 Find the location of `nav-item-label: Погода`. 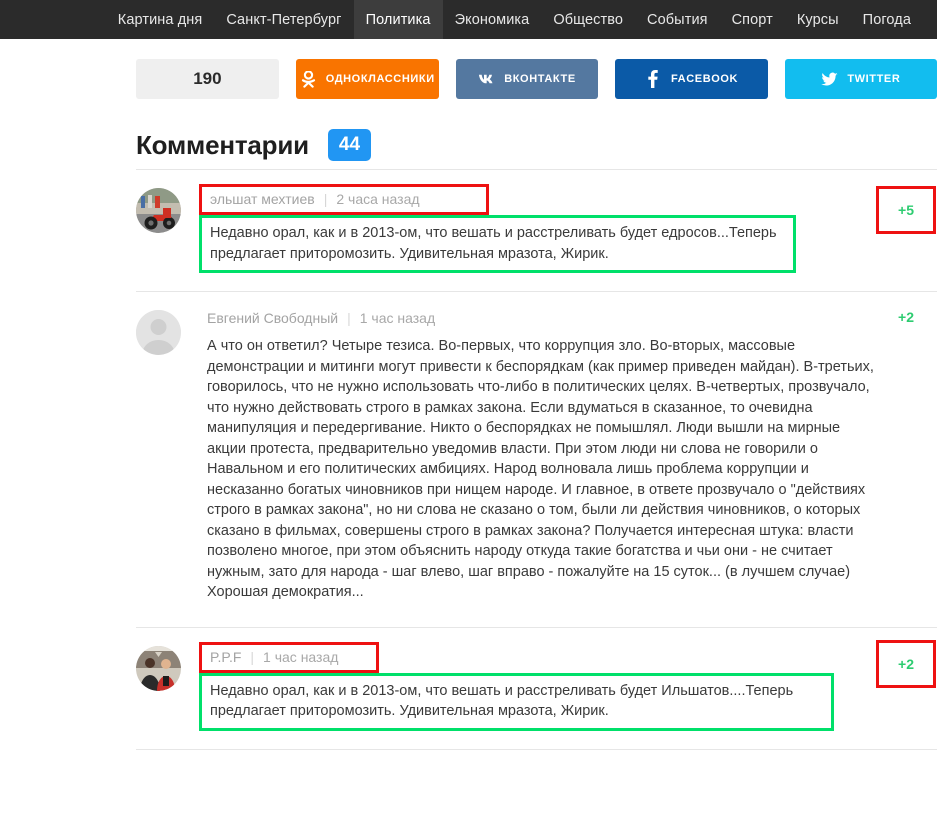

nav-item-label: Погода is located at coordinates (886, 19).